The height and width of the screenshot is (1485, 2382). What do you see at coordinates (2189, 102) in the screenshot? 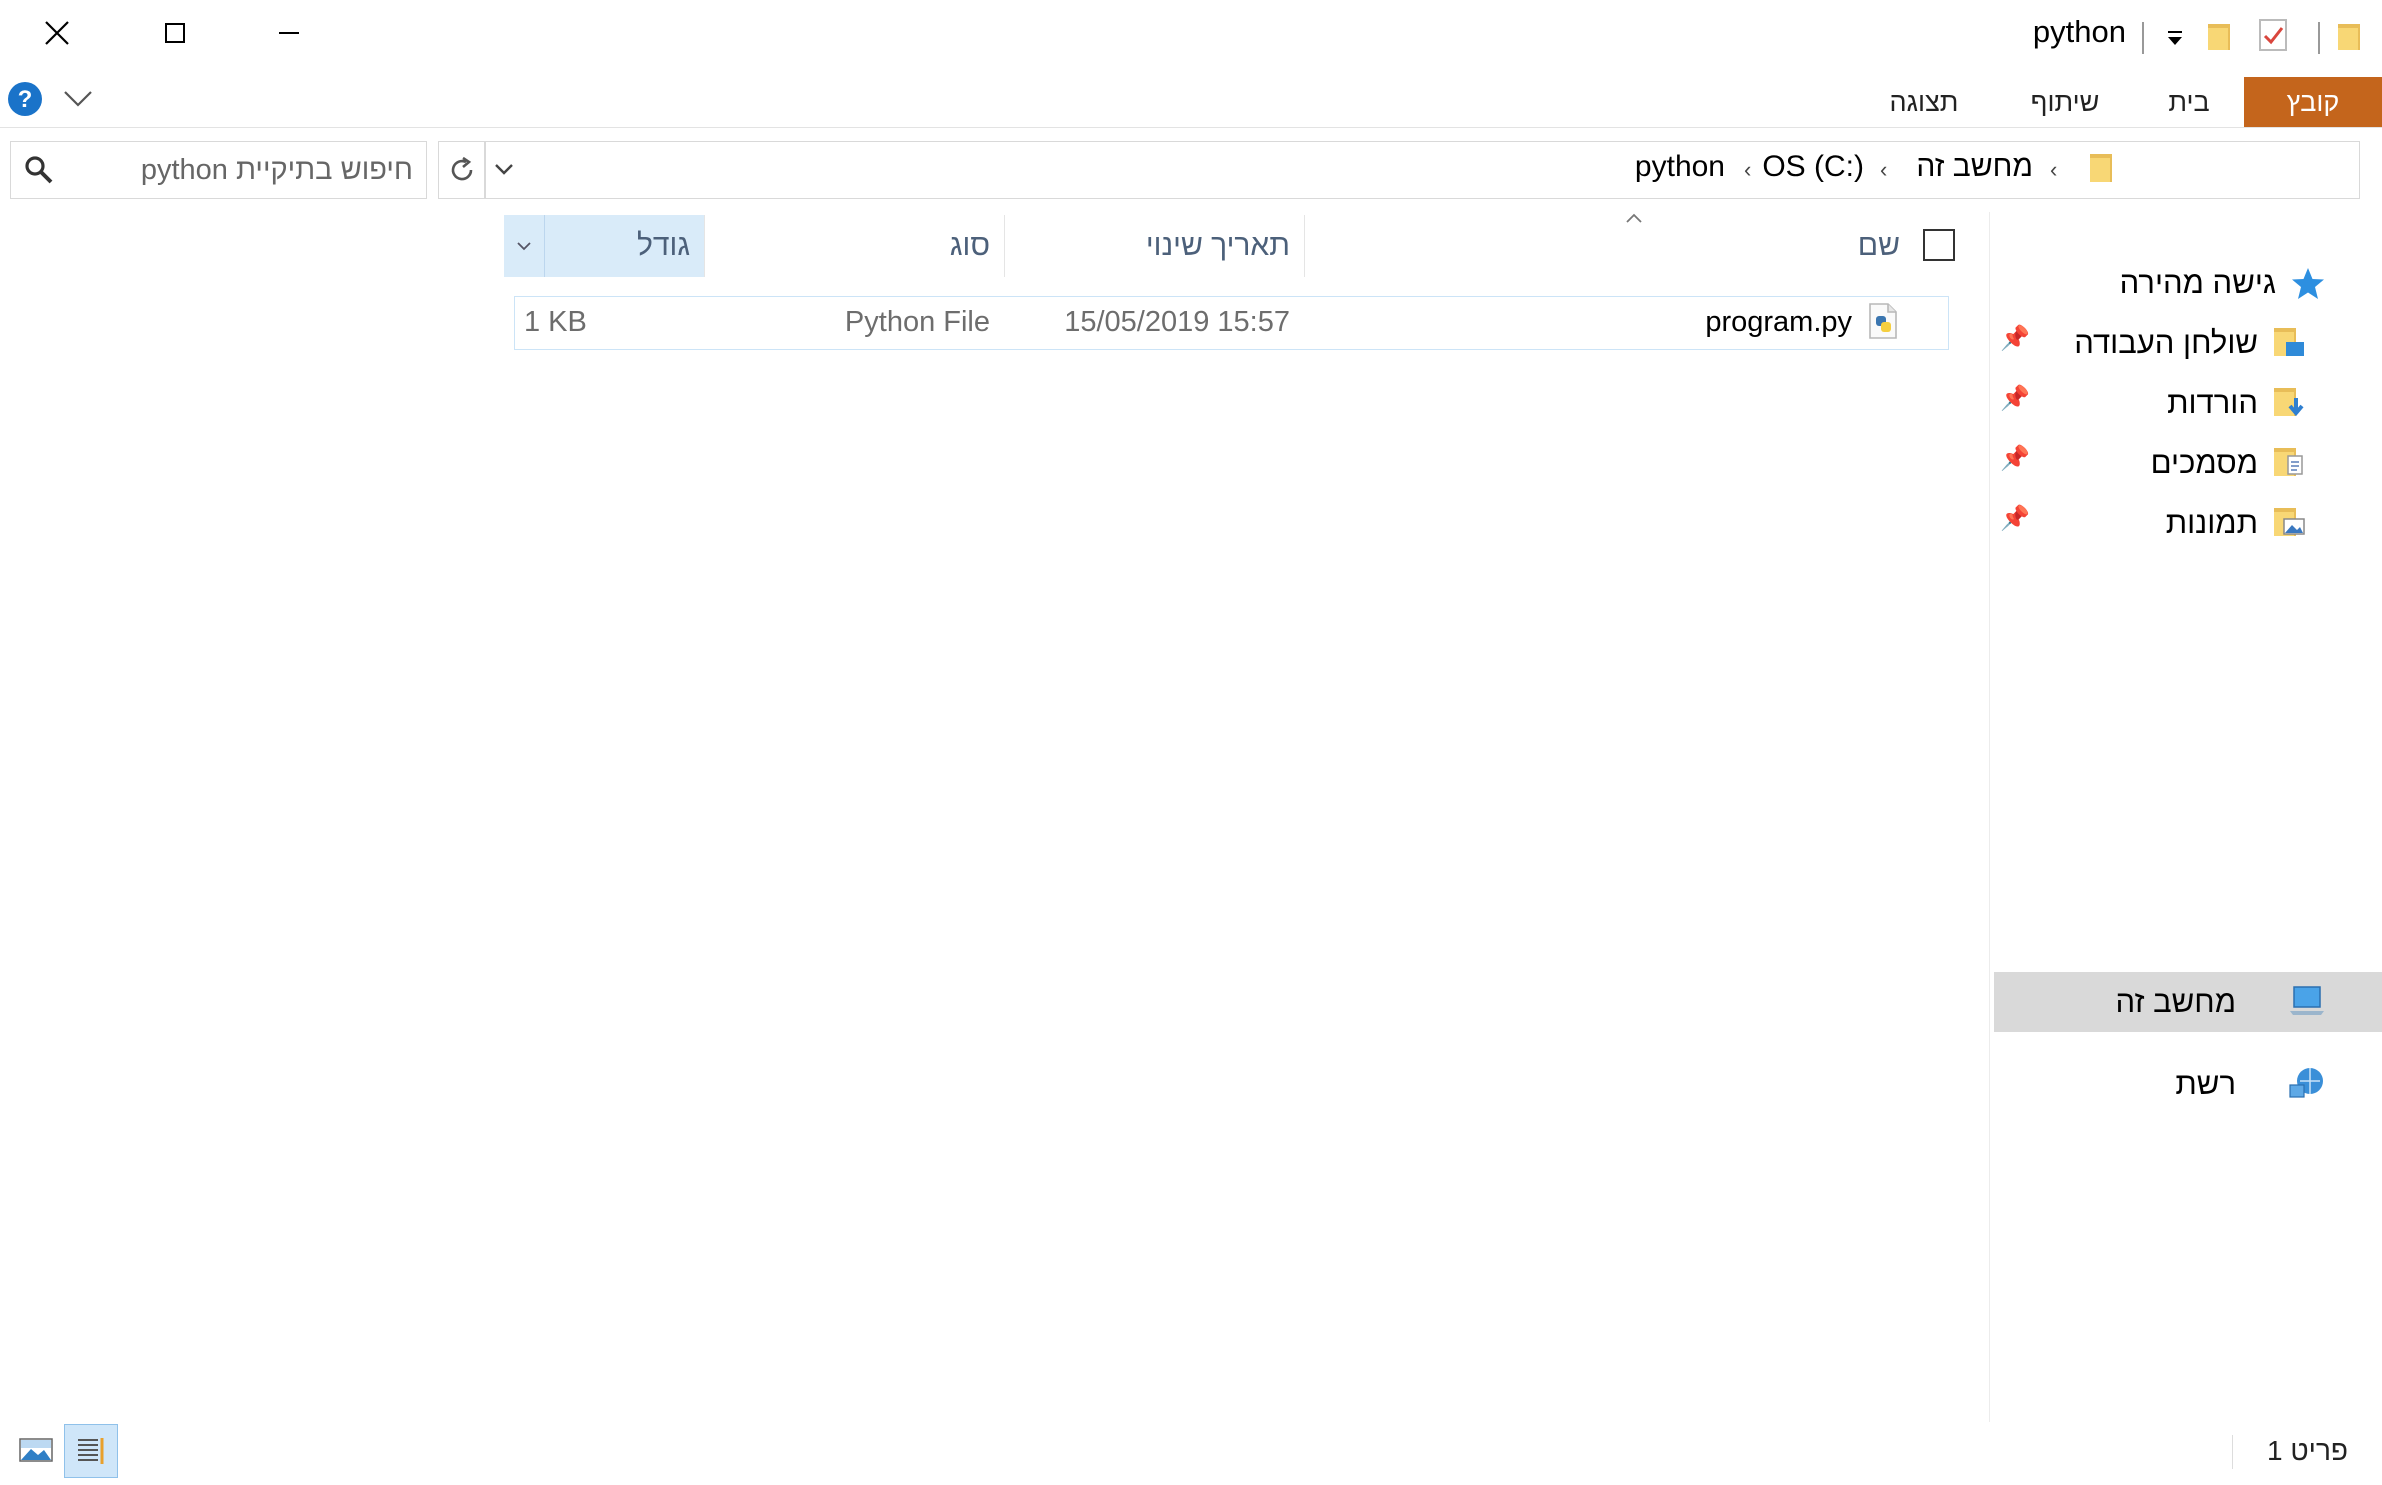
I see `tab-home: בית` at bounding box center [2189, 102].